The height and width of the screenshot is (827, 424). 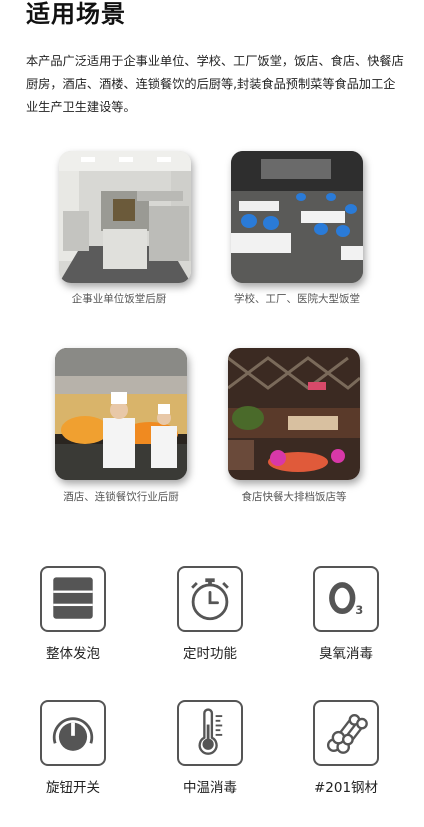 I want to click on stopwatch-icon, so click(x=210, y=599).